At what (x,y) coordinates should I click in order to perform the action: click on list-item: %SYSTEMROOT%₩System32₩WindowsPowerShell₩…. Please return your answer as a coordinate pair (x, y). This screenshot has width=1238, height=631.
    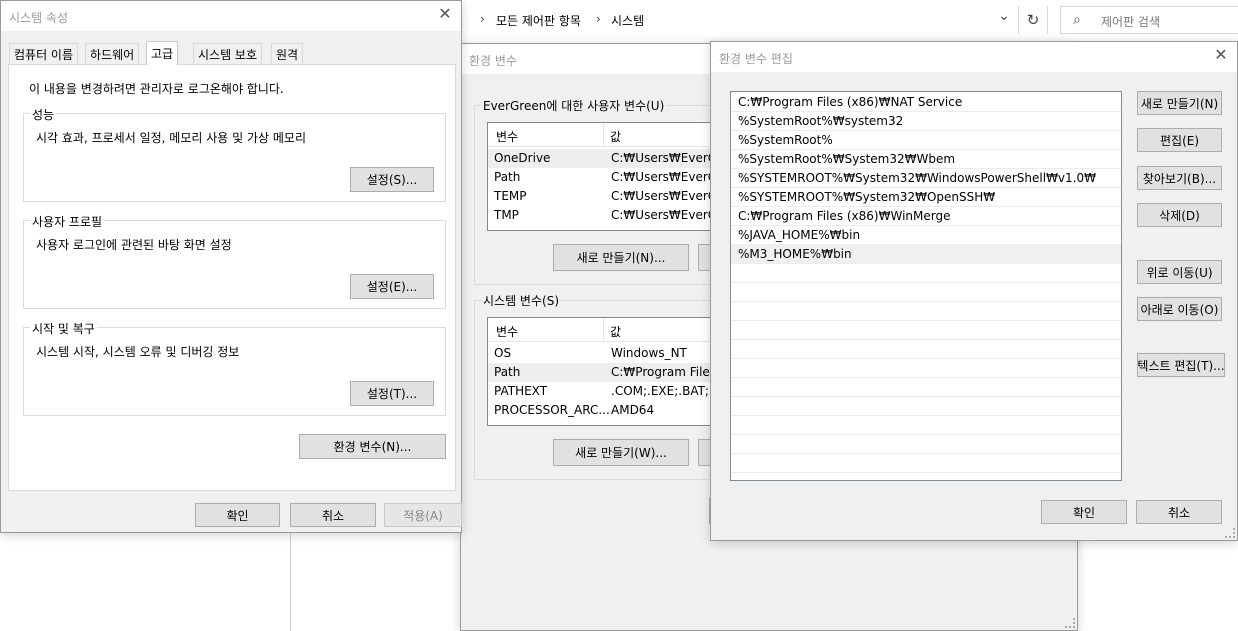
    Looking at the image, I should click on (926, 178).